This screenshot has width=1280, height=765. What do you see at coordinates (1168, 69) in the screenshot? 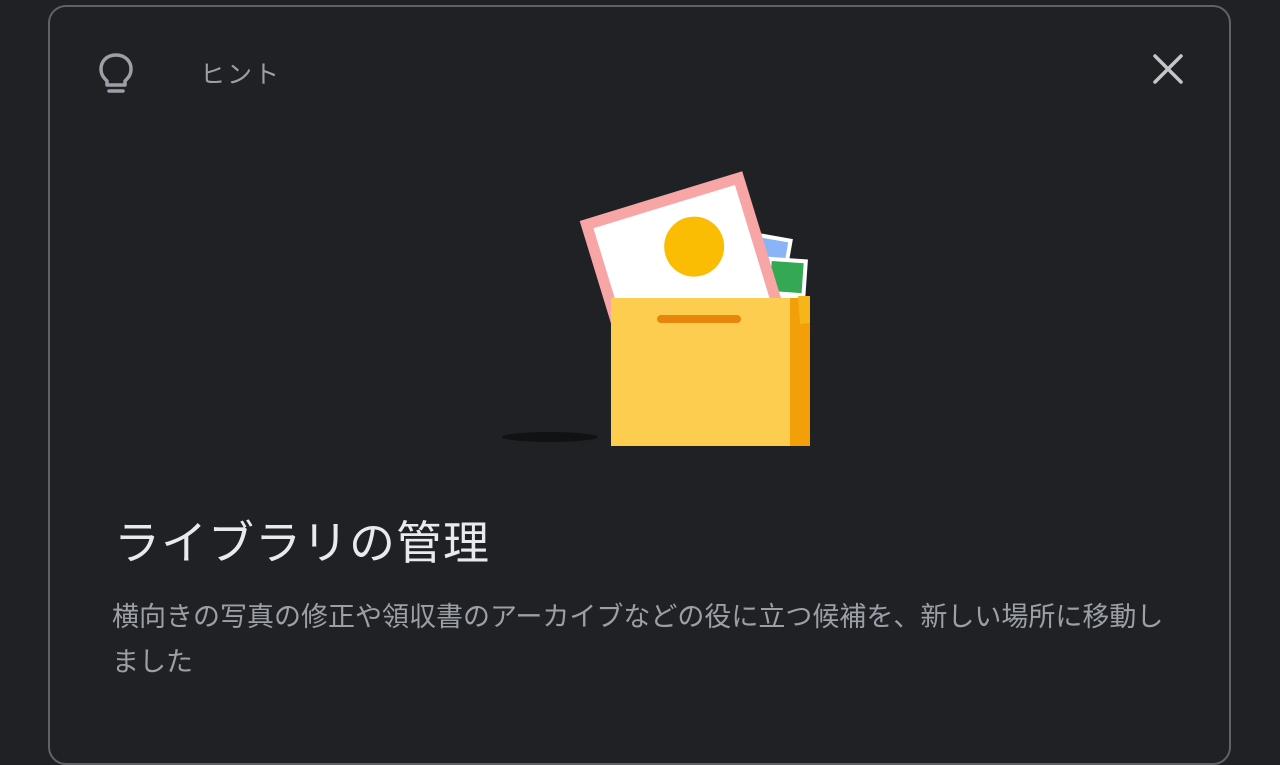
I see `close-icon` at bounding box center [1168, 69].